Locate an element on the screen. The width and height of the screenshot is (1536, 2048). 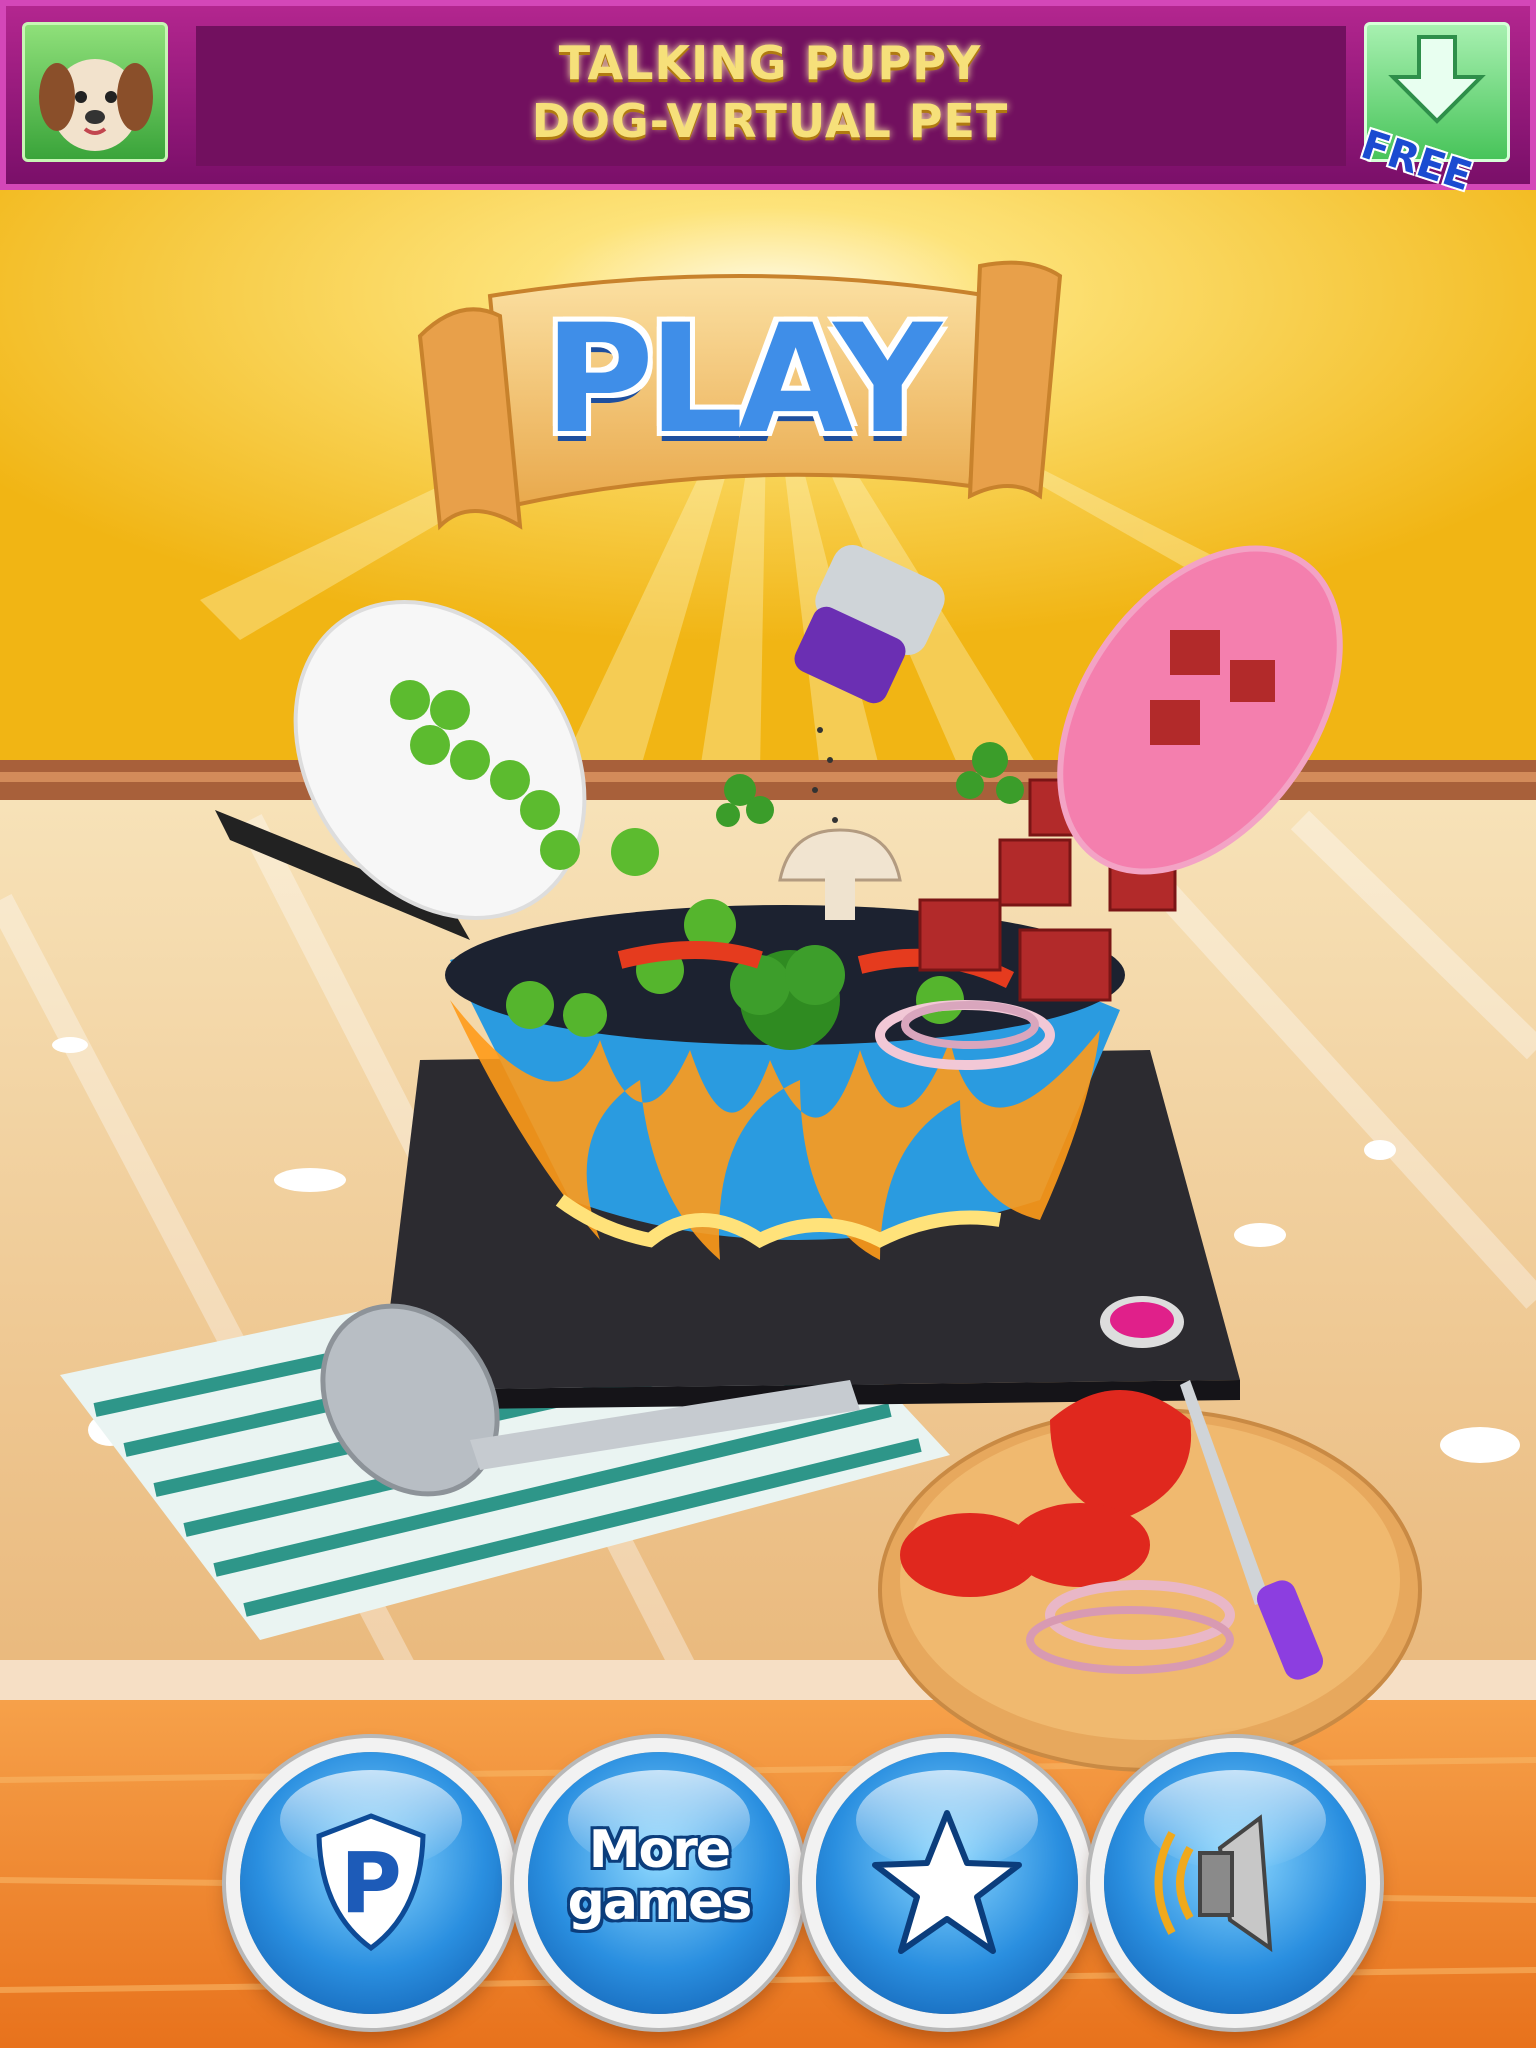
rate-button is located at coordinates (947, 1883).